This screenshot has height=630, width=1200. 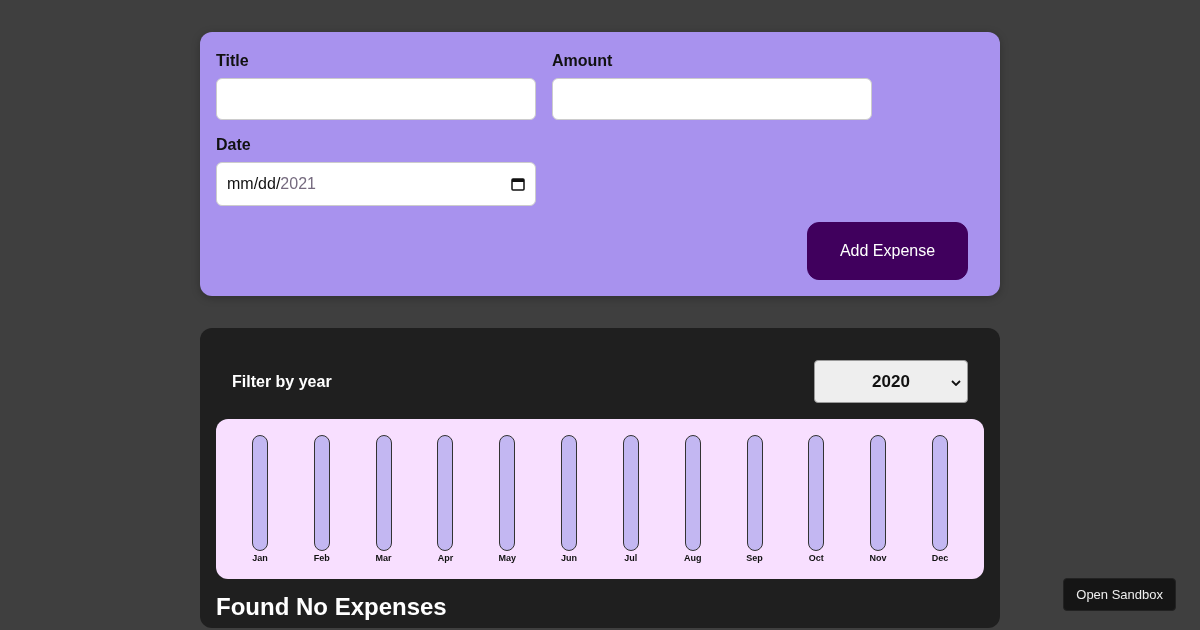 What do you see at coordinates (631, 558) in the screenshot?
I see `month-label: Jul` at bounding box center [631, 558].